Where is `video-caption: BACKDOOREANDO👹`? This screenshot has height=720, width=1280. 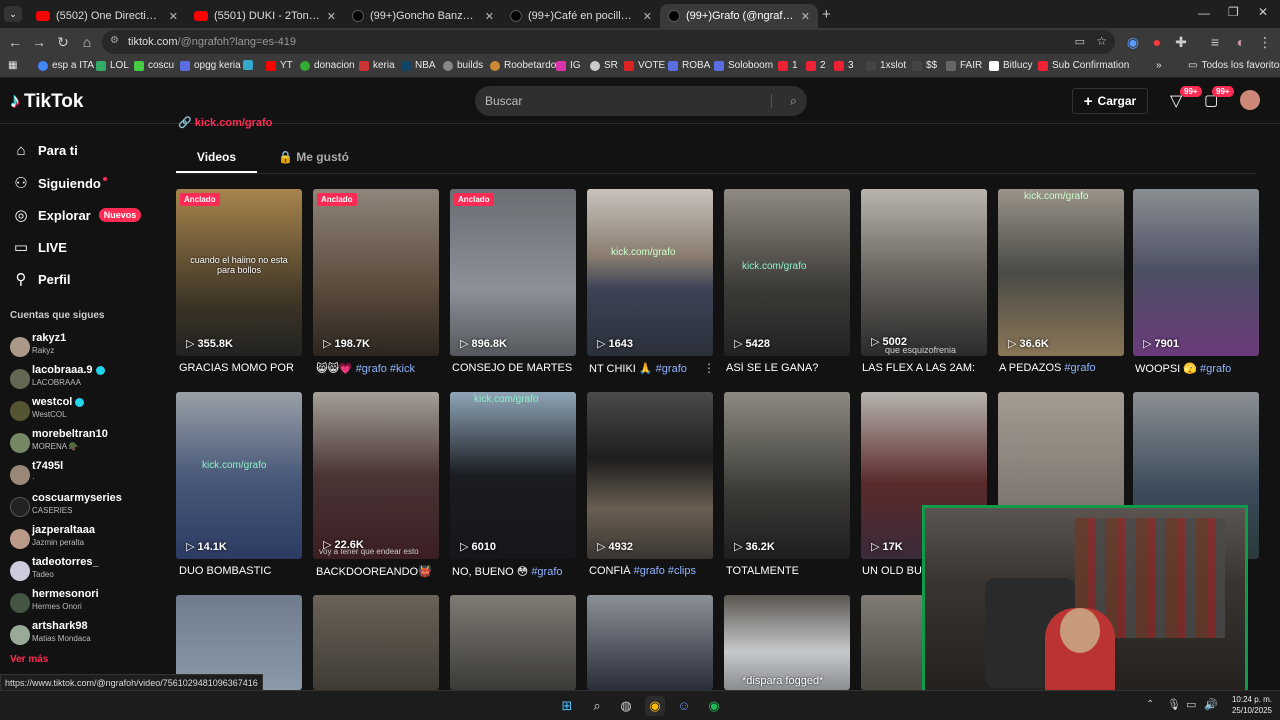
video-caption: BACKDOOREANDO👹 is located at coordinates (379, 571).